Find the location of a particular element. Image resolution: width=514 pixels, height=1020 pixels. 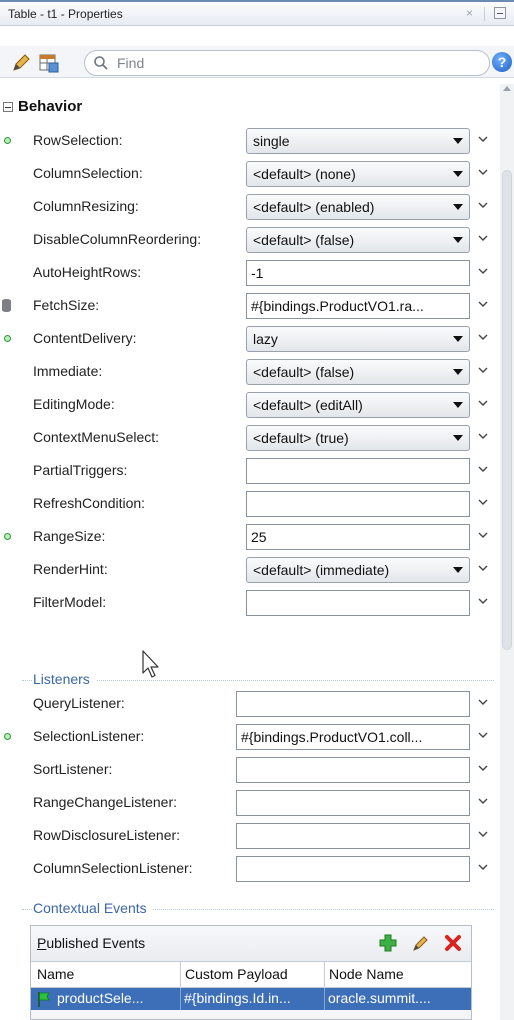

property-dropdown: lazy is located at coordinates (358, 339).